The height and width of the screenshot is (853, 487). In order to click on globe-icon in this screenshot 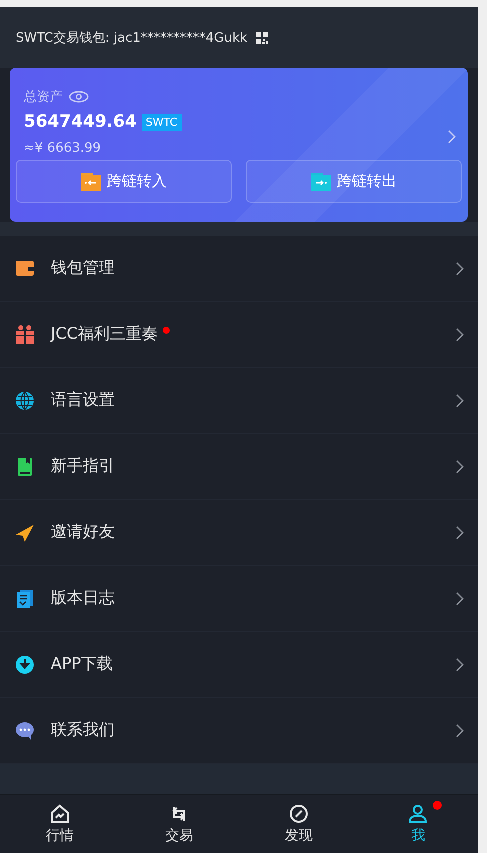, I will do `click(25, 400)`.